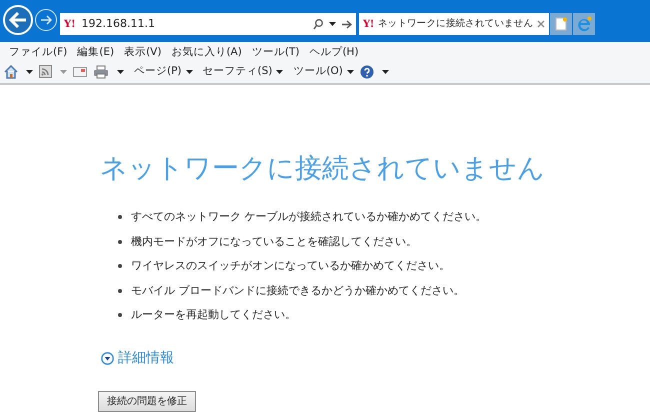 The height and width of the screenshot is (416, 650). Describe the element at coordinates (11, 71) in the screenshot. I see `home-icon` at that location.